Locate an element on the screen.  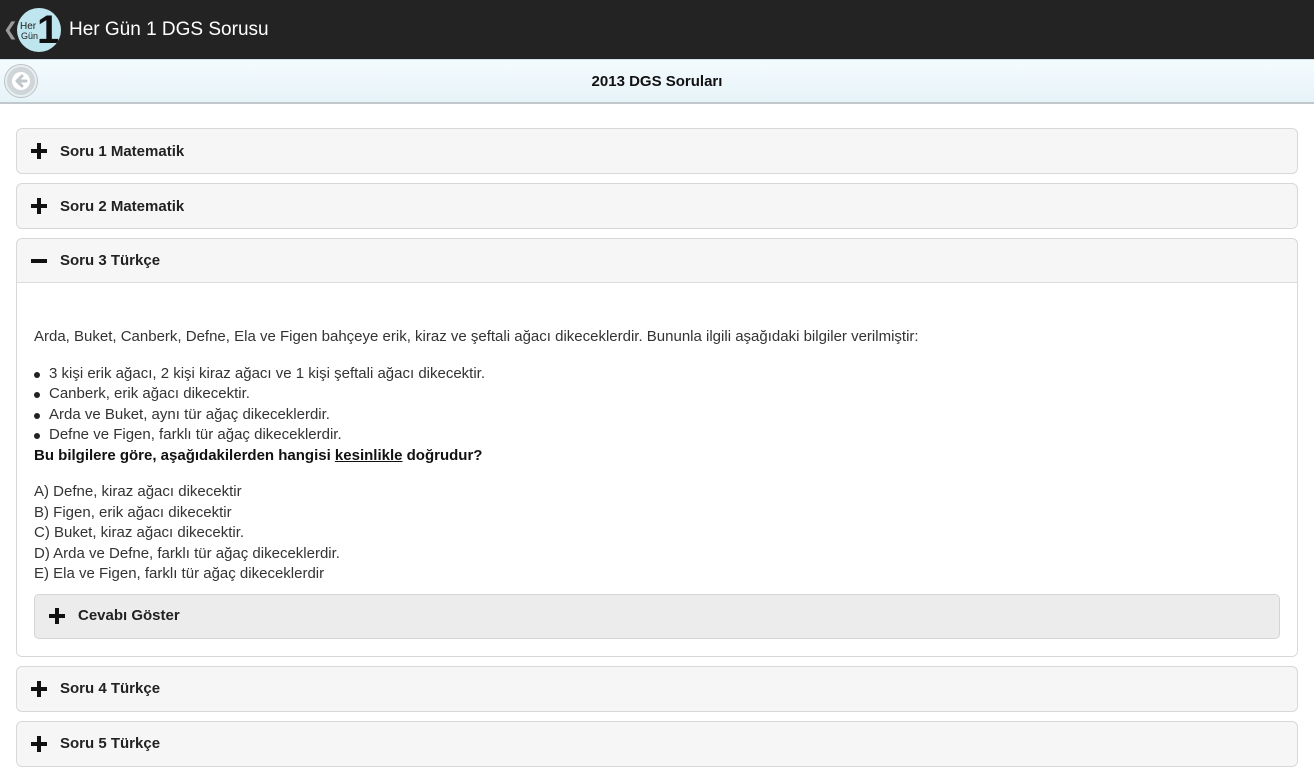
question-item-1: Soru 1 Matematik is located at coordinates (657, 151).